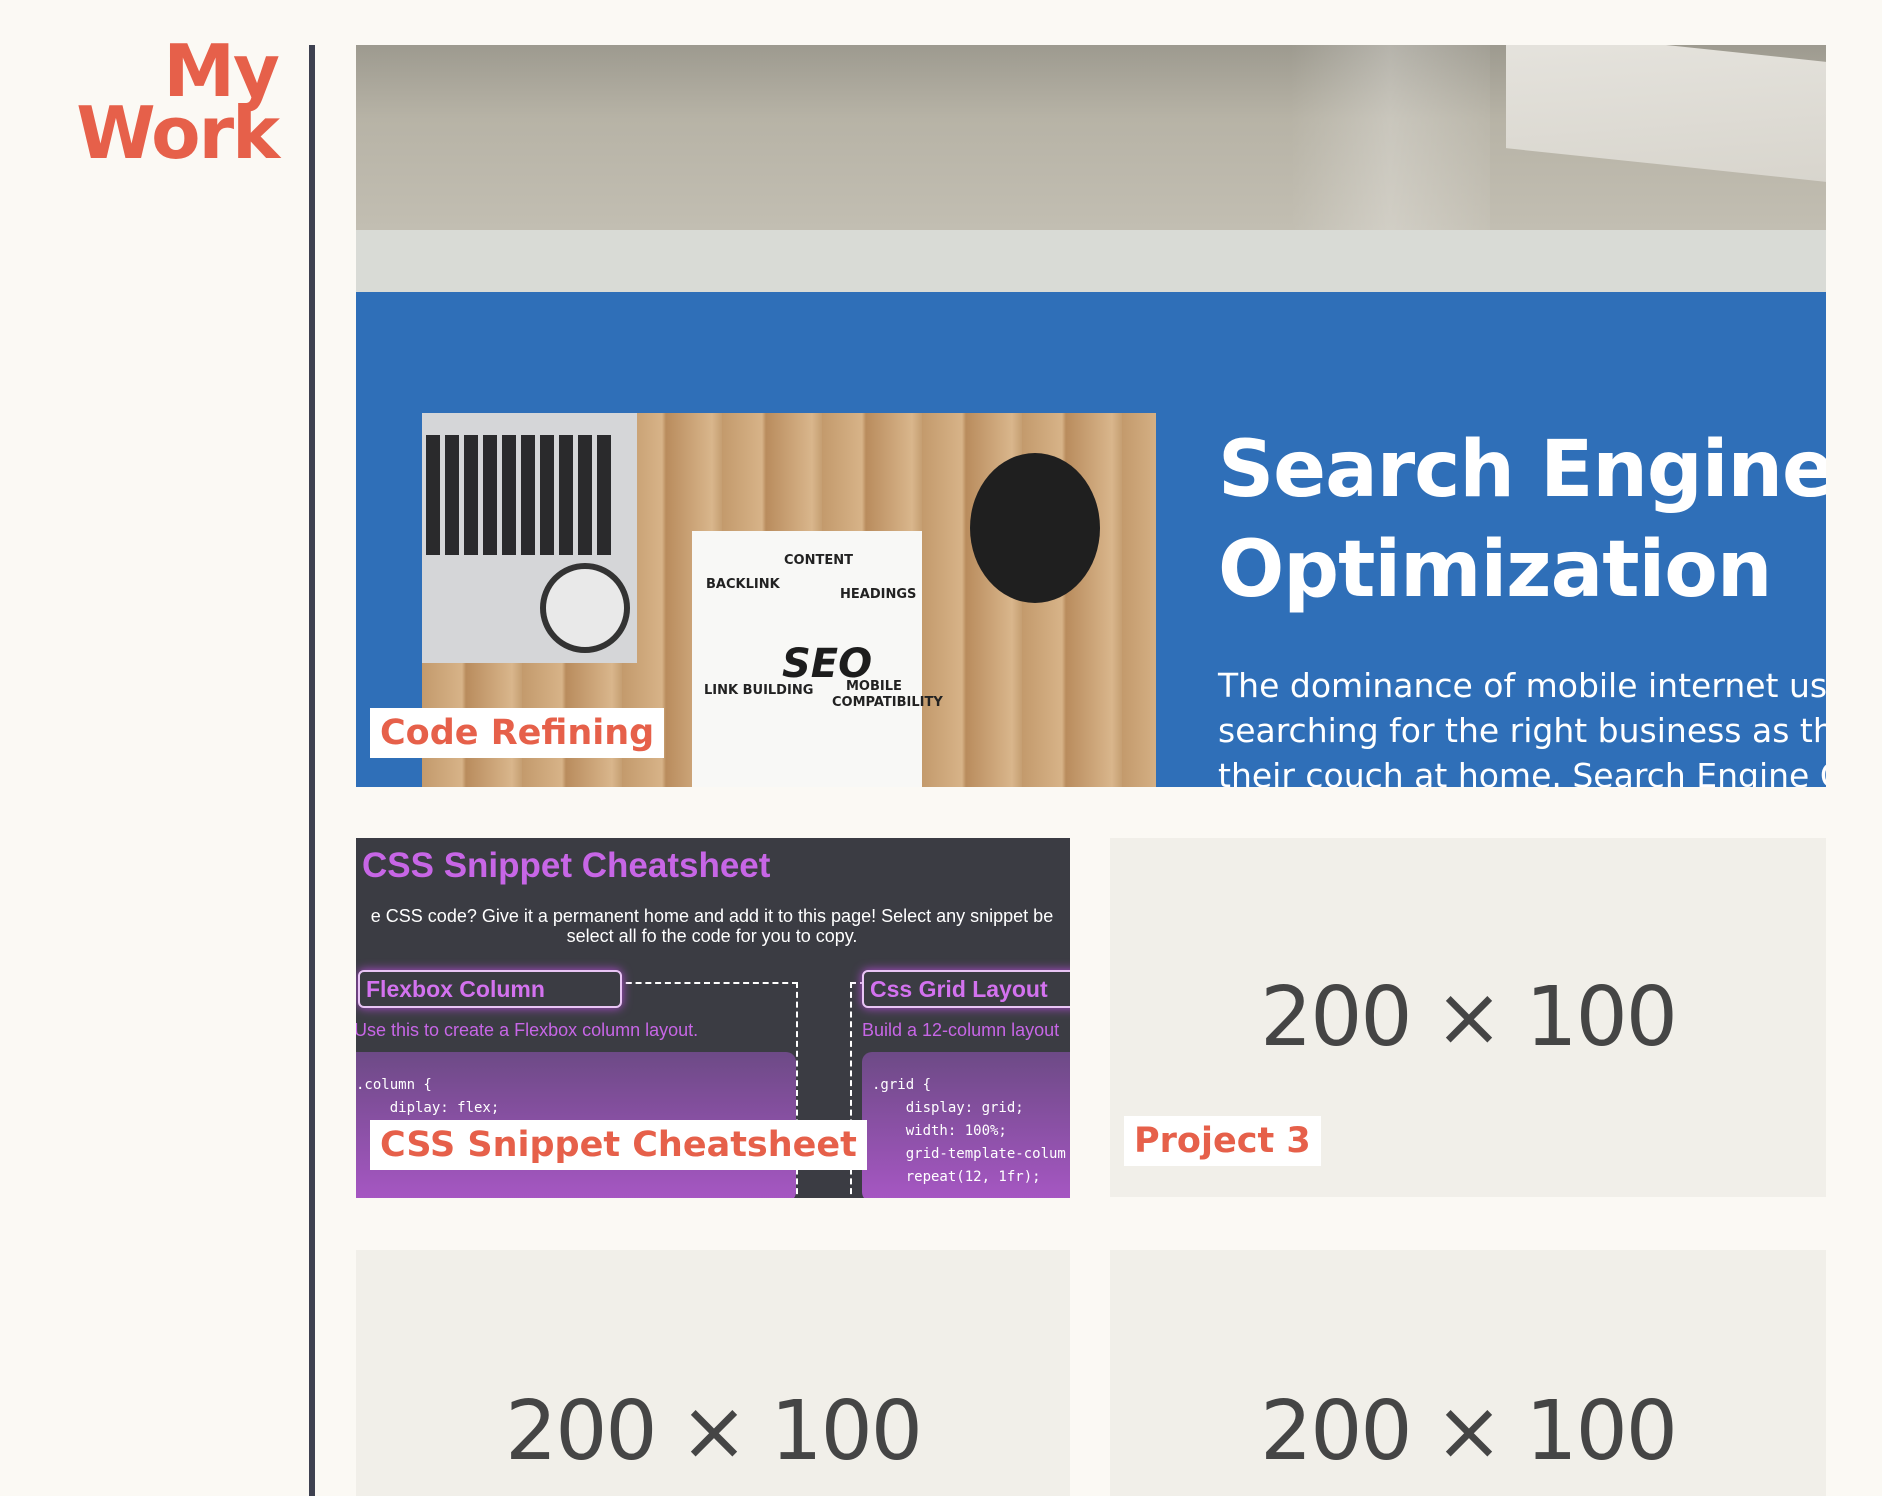 The image size is (1882, 1496). I want to click on seo-body-line-3: their couch at home. Search Engine Op, so click(1522, 771).